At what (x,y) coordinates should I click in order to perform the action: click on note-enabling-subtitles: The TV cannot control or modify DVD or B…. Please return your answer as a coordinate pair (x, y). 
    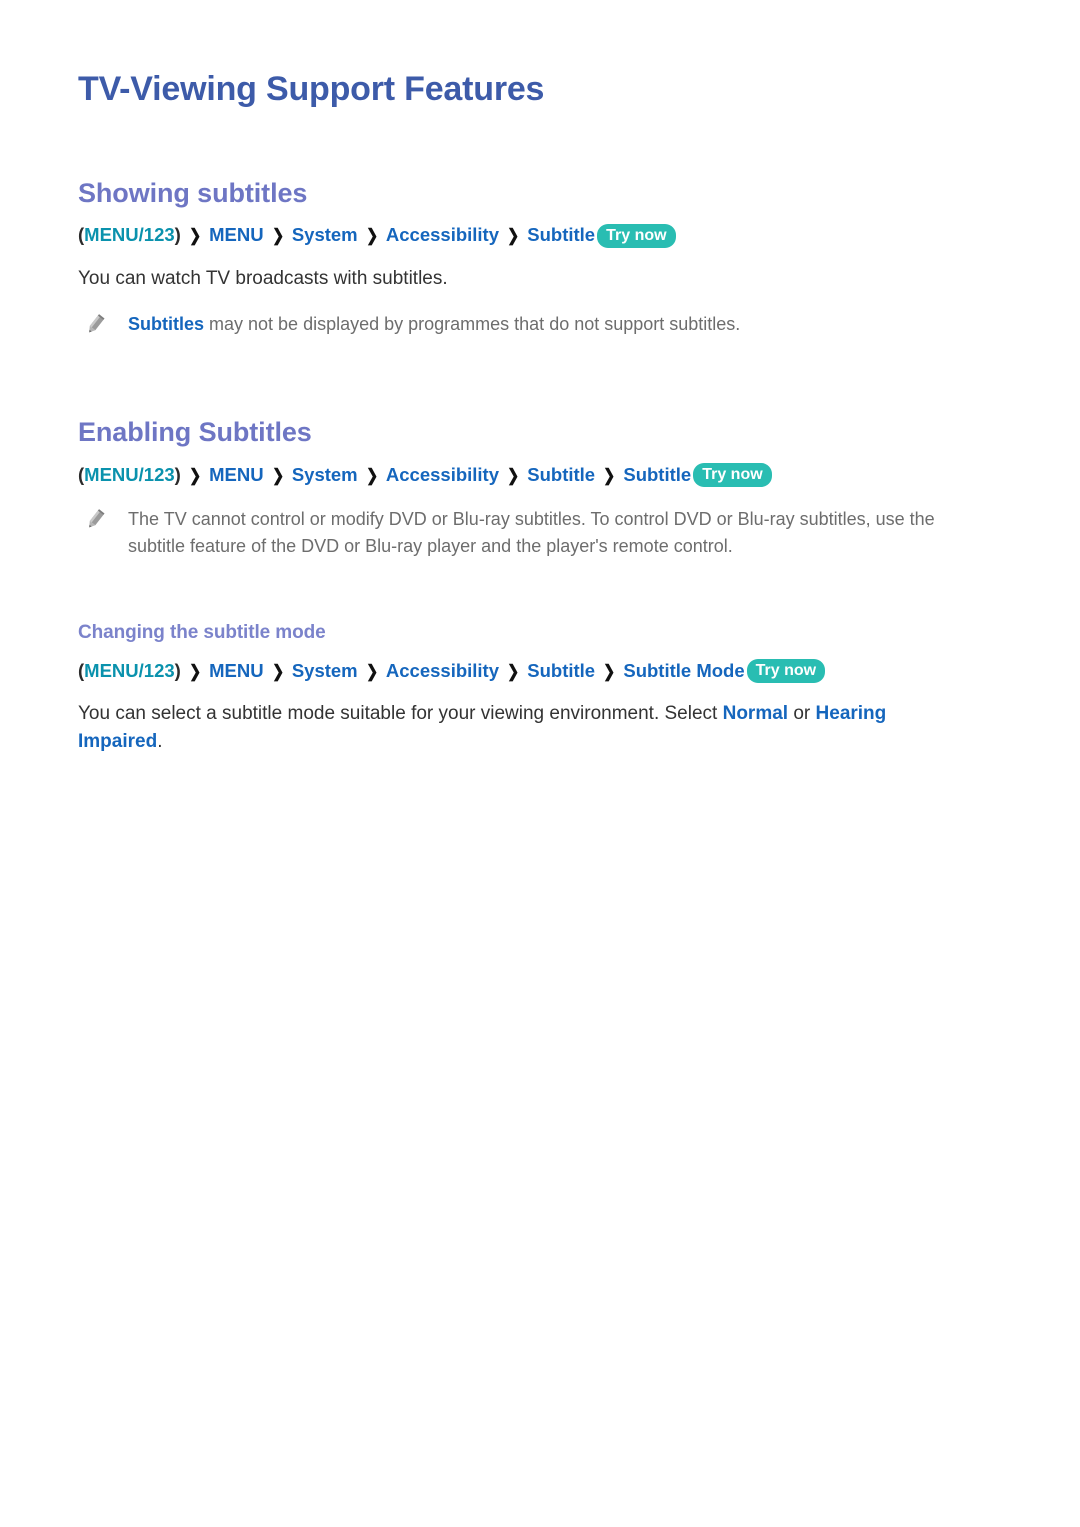
    Looking at the image, I should click on (530, 524).